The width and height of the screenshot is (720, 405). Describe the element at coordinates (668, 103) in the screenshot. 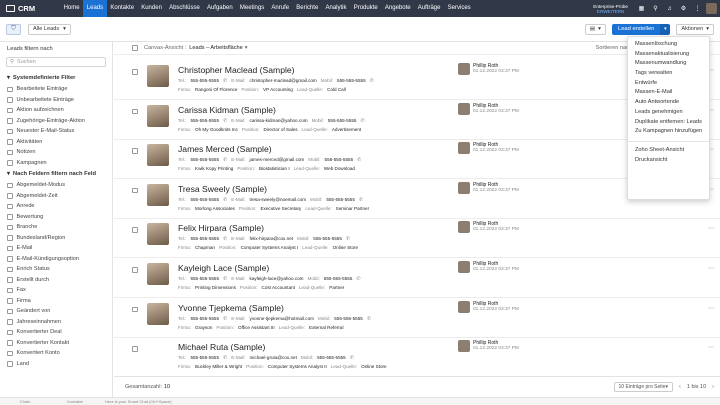

I see `actions-menu-item: Auto Antwortende` at that location.